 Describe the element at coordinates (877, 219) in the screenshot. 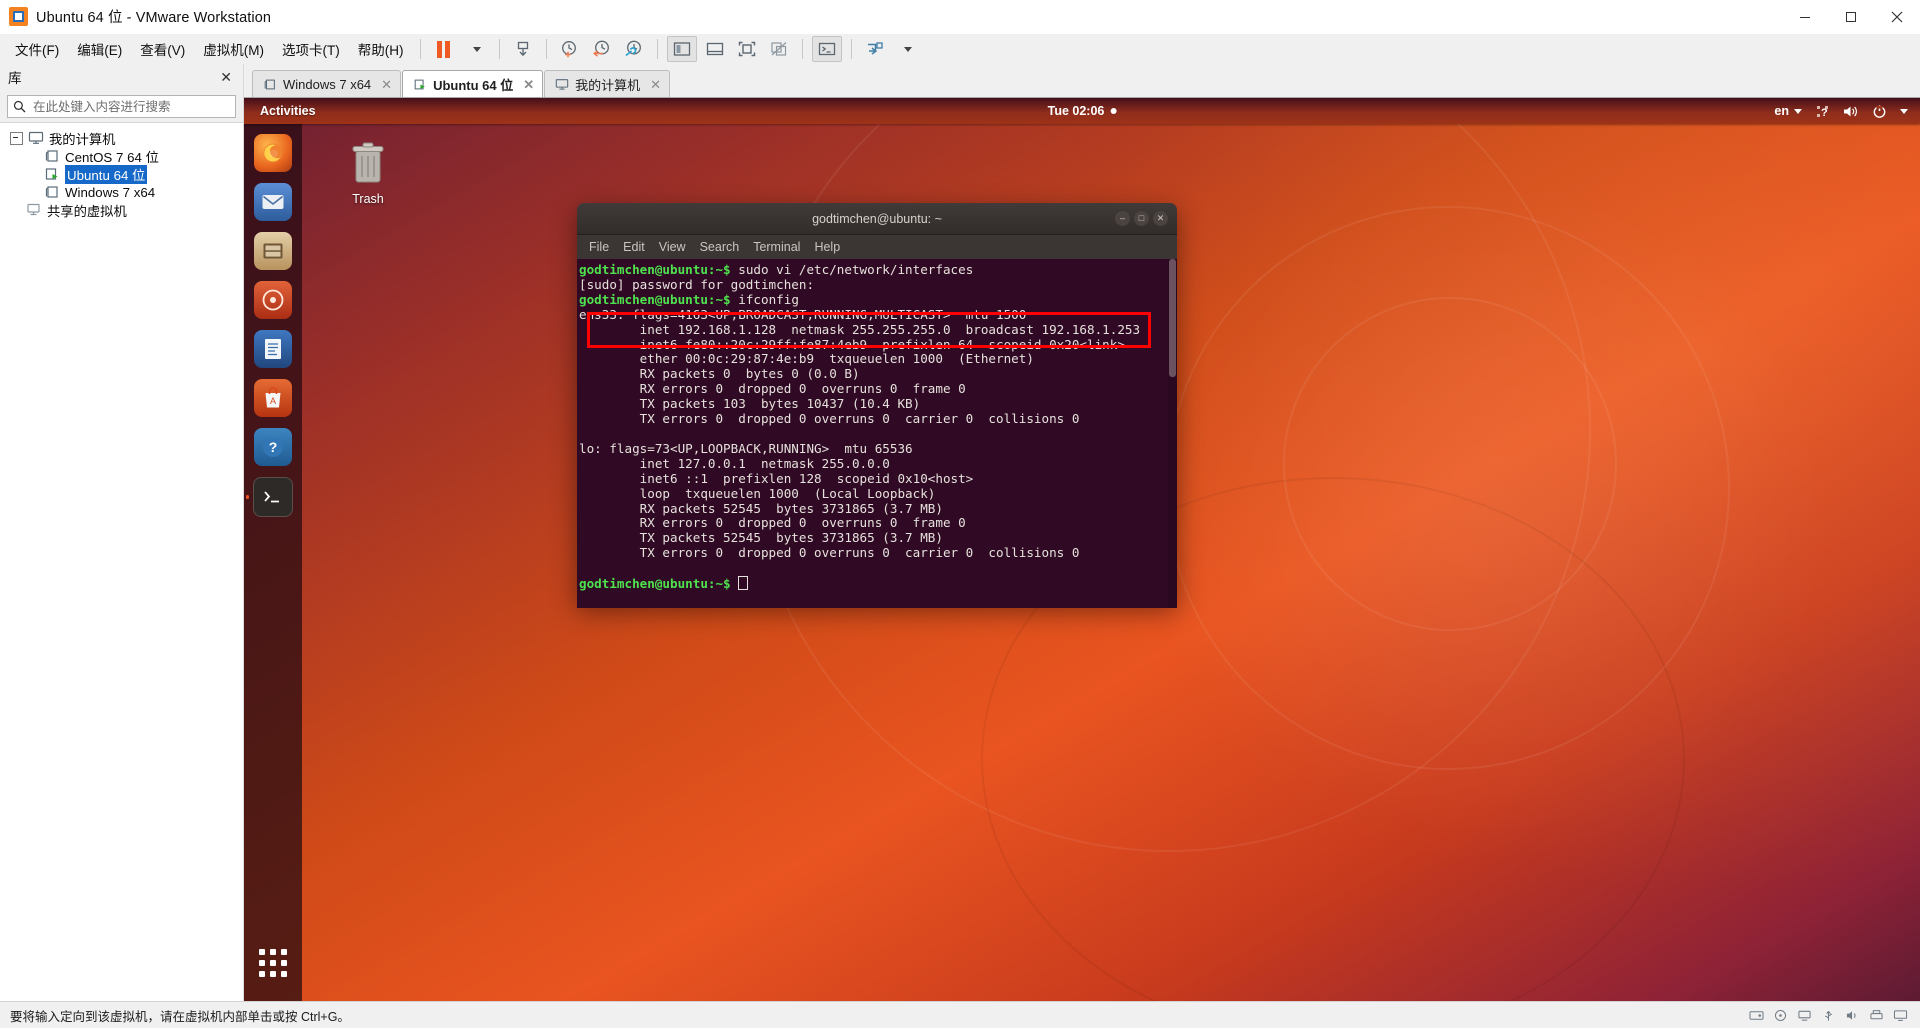

I see `terminal-title-bar: godtimchen@ubuntu: ~ – □ ✕` at that location.